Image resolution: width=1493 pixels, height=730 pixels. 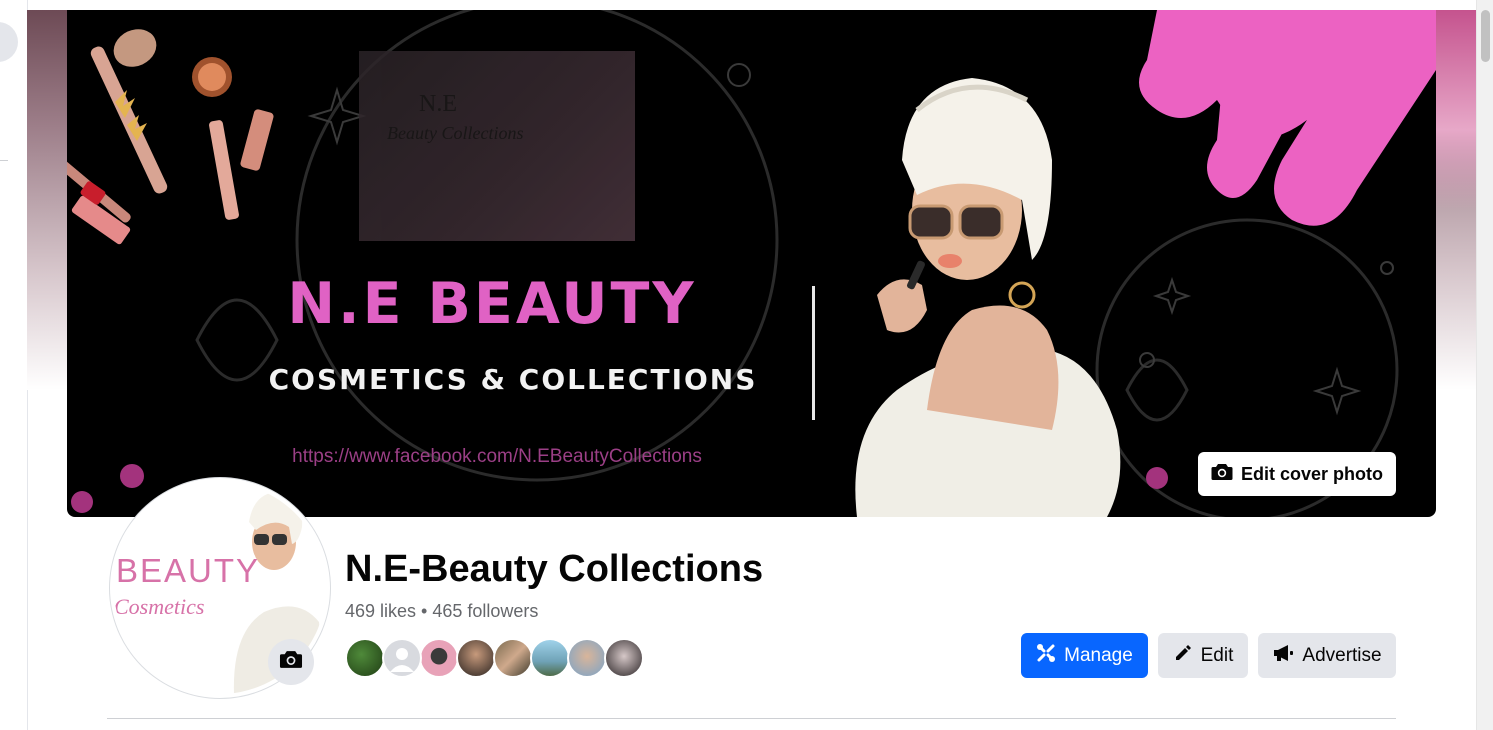 I want to click on sidebar-divider, so click(x=4, y=160).